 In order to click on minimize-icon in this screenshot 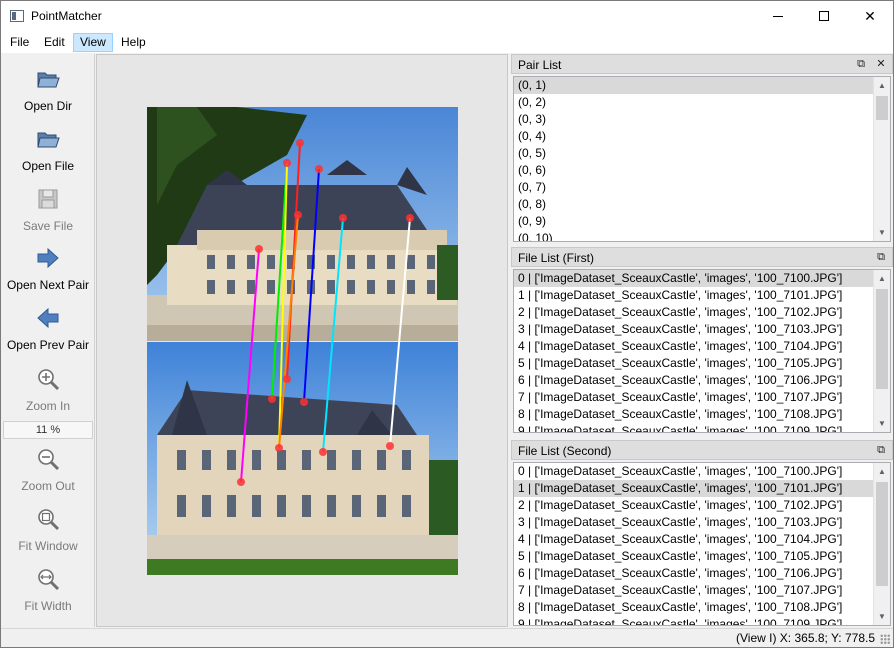, I will do `click(778, 16)`.